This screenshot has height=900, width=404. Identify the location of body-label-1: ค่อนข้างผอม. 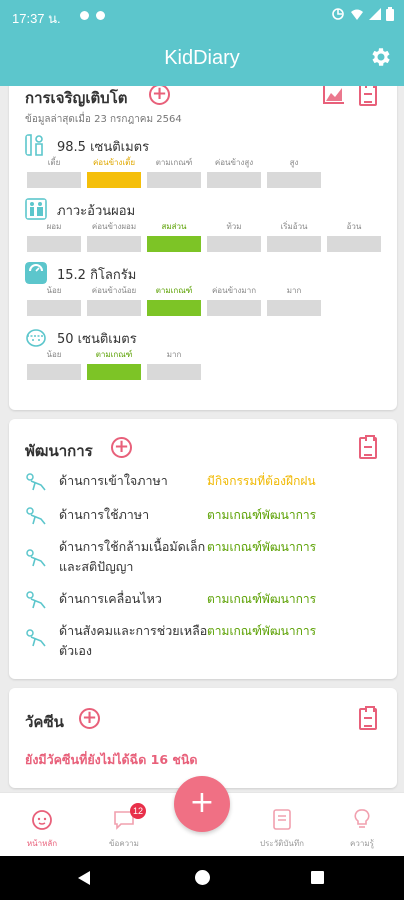
(114, 226).